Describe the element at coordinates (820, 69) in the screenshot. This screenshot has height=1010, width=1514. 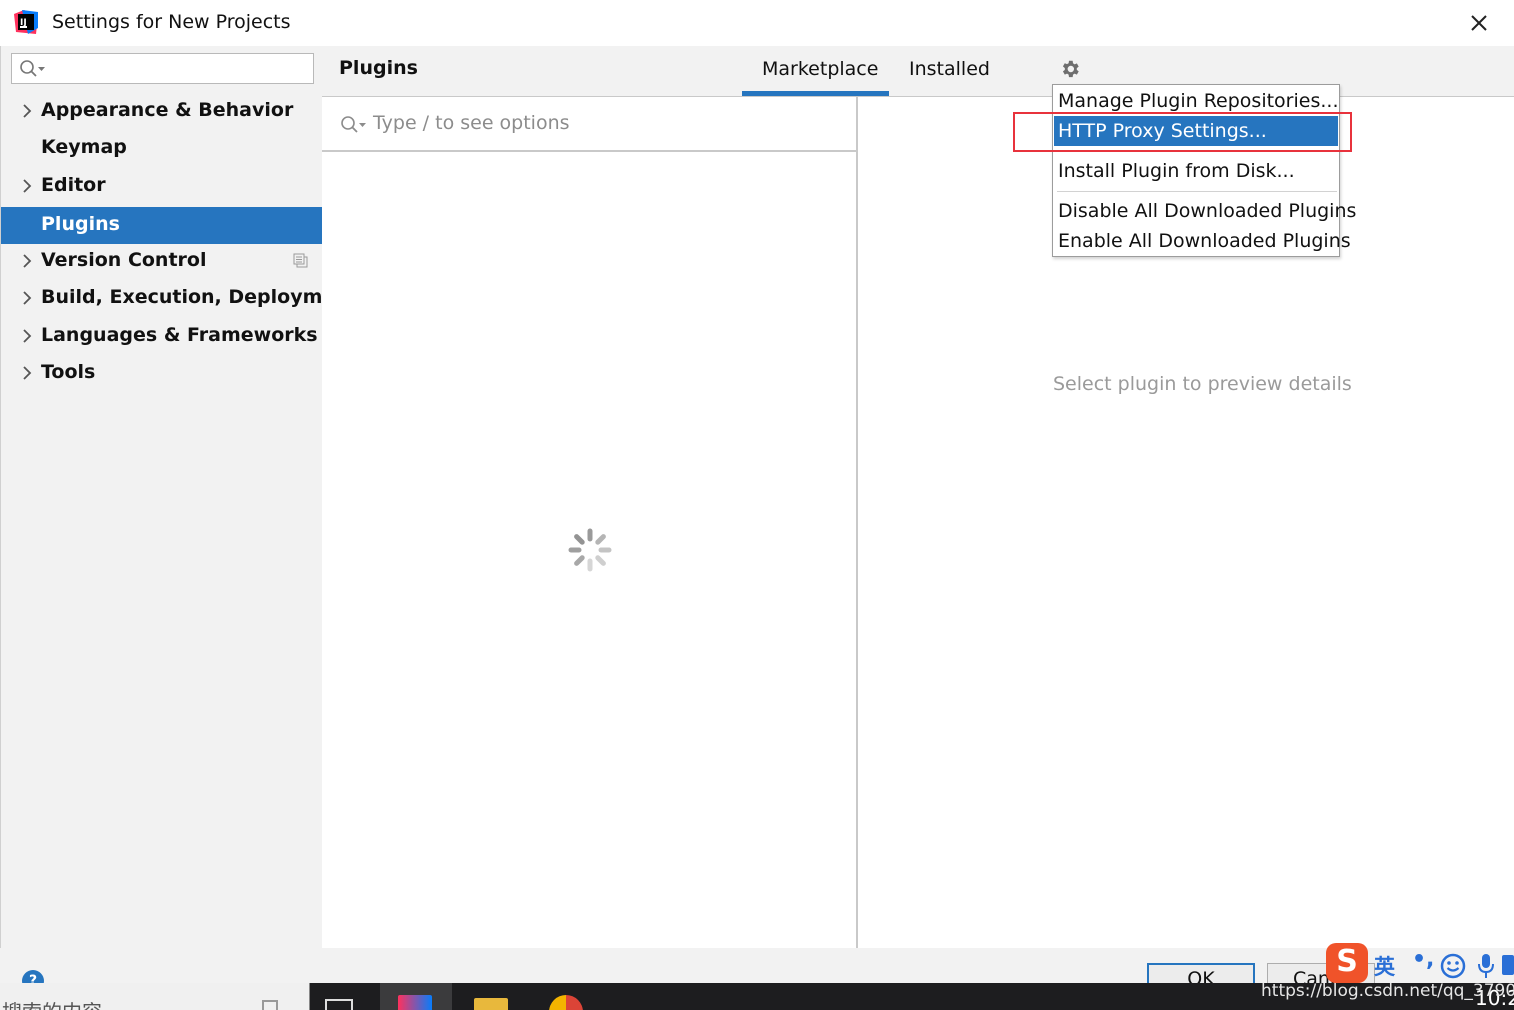
I see `tab-marketplace: Marketplace` at that location.